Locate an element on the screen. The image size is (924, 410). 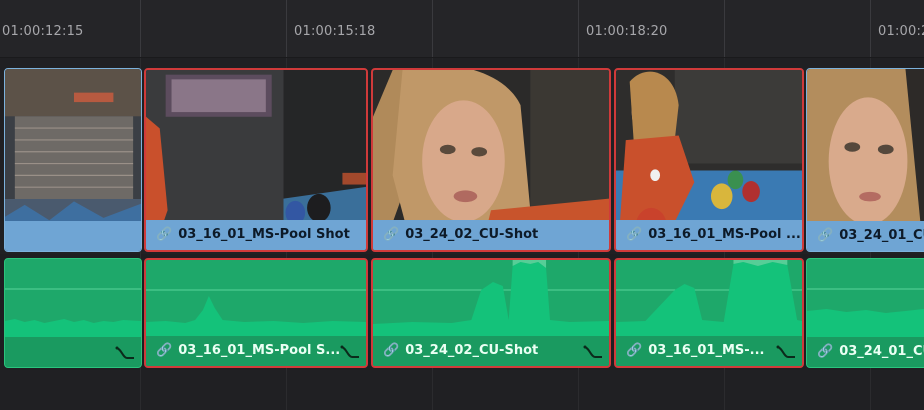
timecode-label: 01:00:18:20 is located at coordinates (627, 31).